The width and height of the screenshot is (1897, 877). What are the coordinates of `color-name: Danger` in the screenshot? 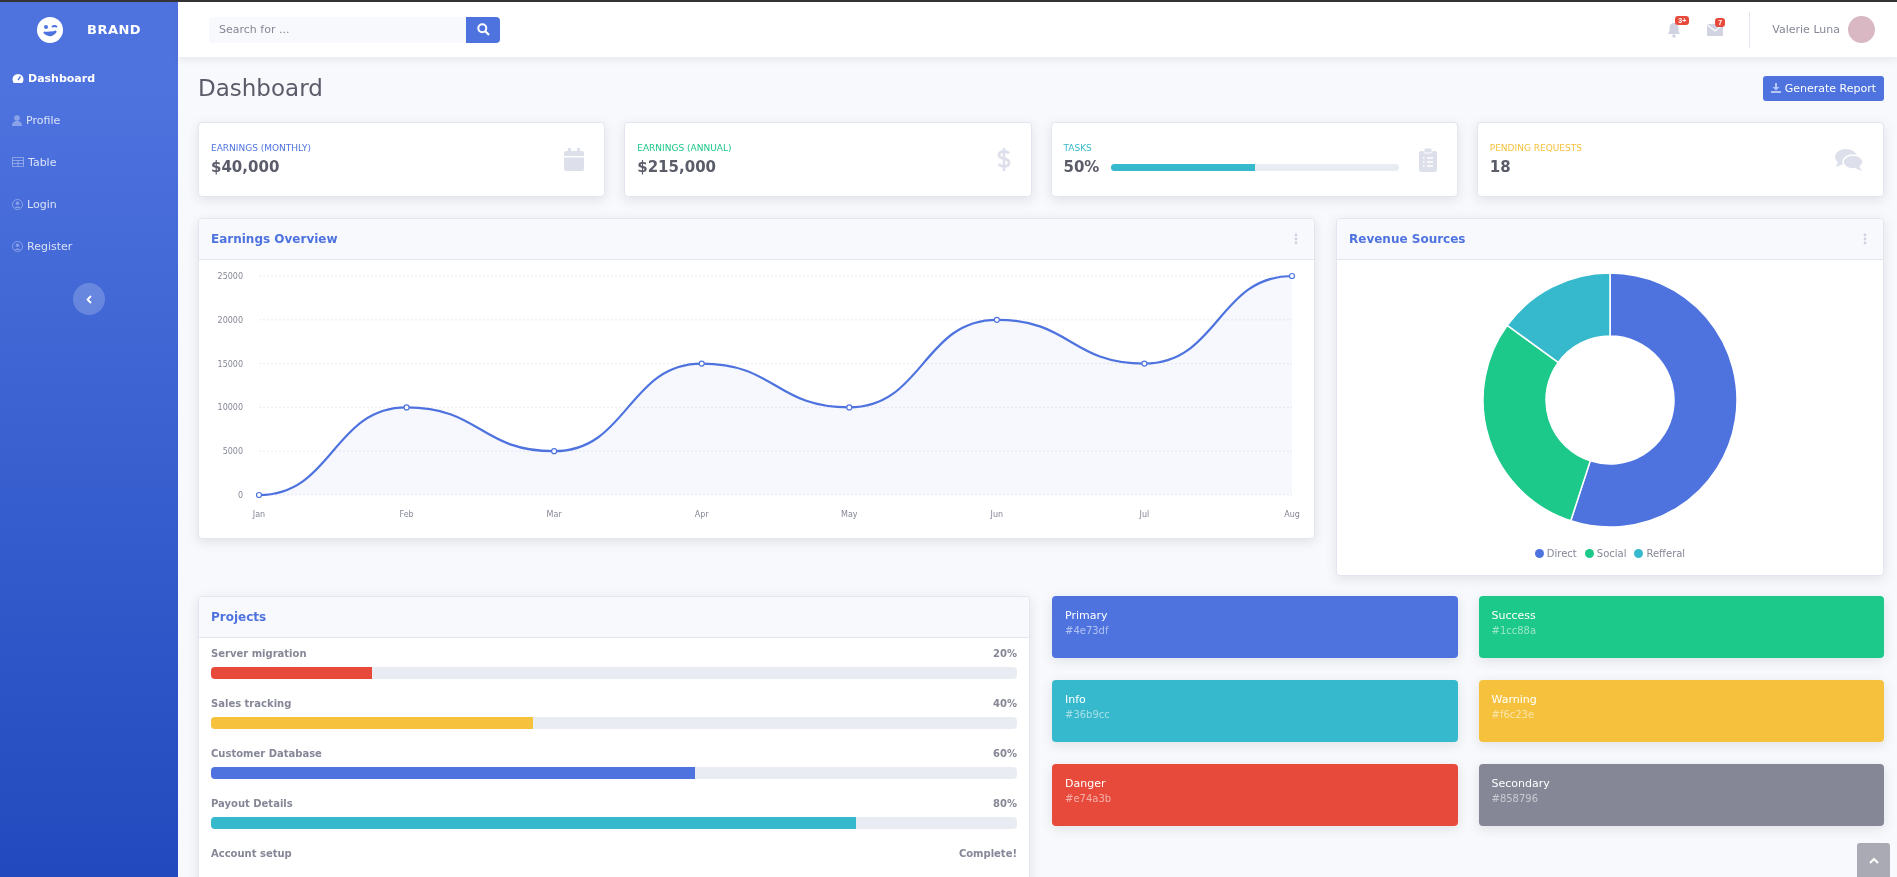 It's located at (1086, 783).